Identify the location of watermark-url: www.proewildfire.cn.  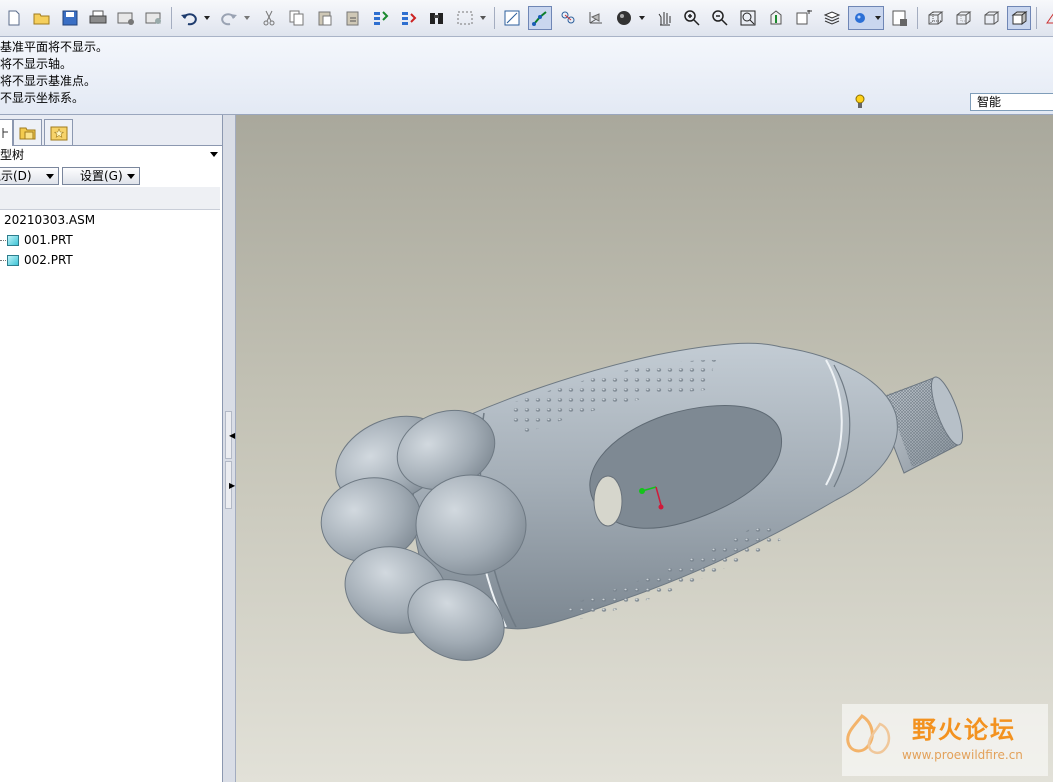
(962, 755).